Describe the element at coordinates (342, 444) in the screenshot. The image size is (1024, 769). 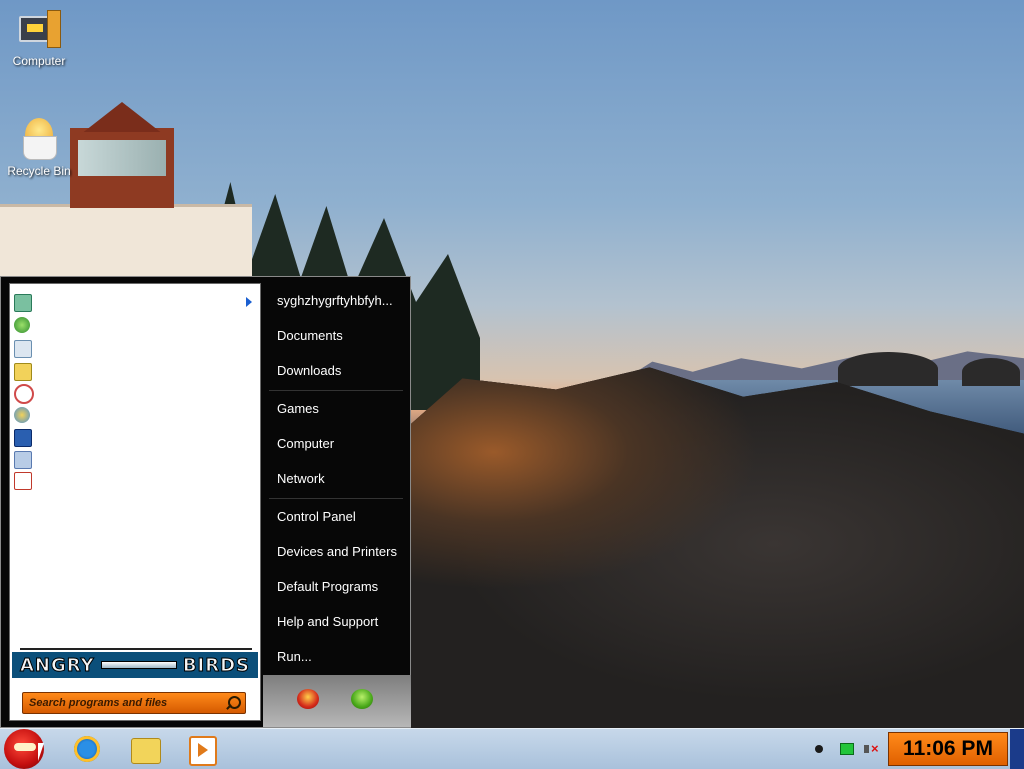
I see `start-item-computer: Computer` at that location.